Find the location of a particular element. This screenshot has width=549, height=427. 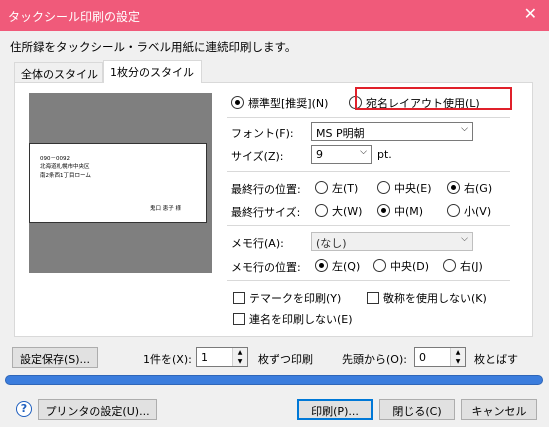

title-bar: タックシール印刷の設定 ✕ is located at coordinates (274, 15).